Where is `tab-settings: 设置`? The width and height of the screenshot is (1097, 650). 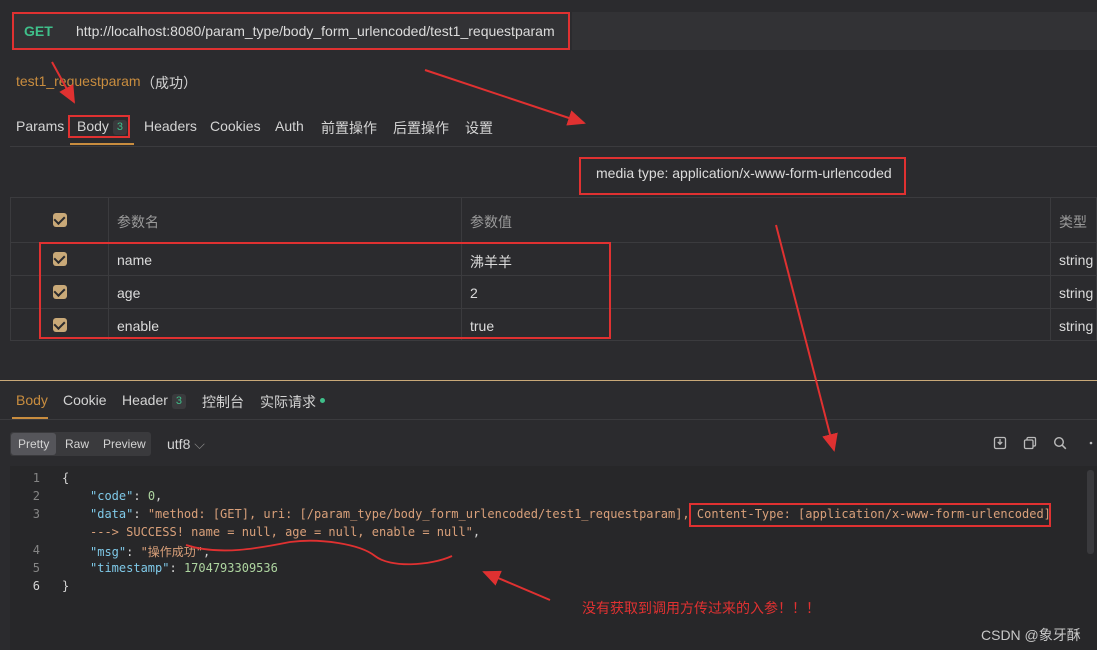
tab-settings: 设置 is located at coordinates (479, 128).